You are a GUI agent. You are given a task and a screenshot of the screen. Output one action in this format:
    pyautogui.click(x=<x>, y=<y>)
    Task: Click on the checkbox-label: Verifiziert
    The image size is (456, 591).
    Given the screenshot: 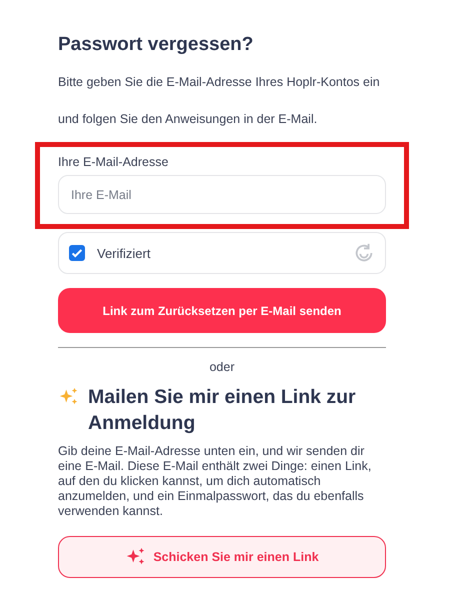 What is the action you would take?
    pyautogui.click(x=123, y=253)
    